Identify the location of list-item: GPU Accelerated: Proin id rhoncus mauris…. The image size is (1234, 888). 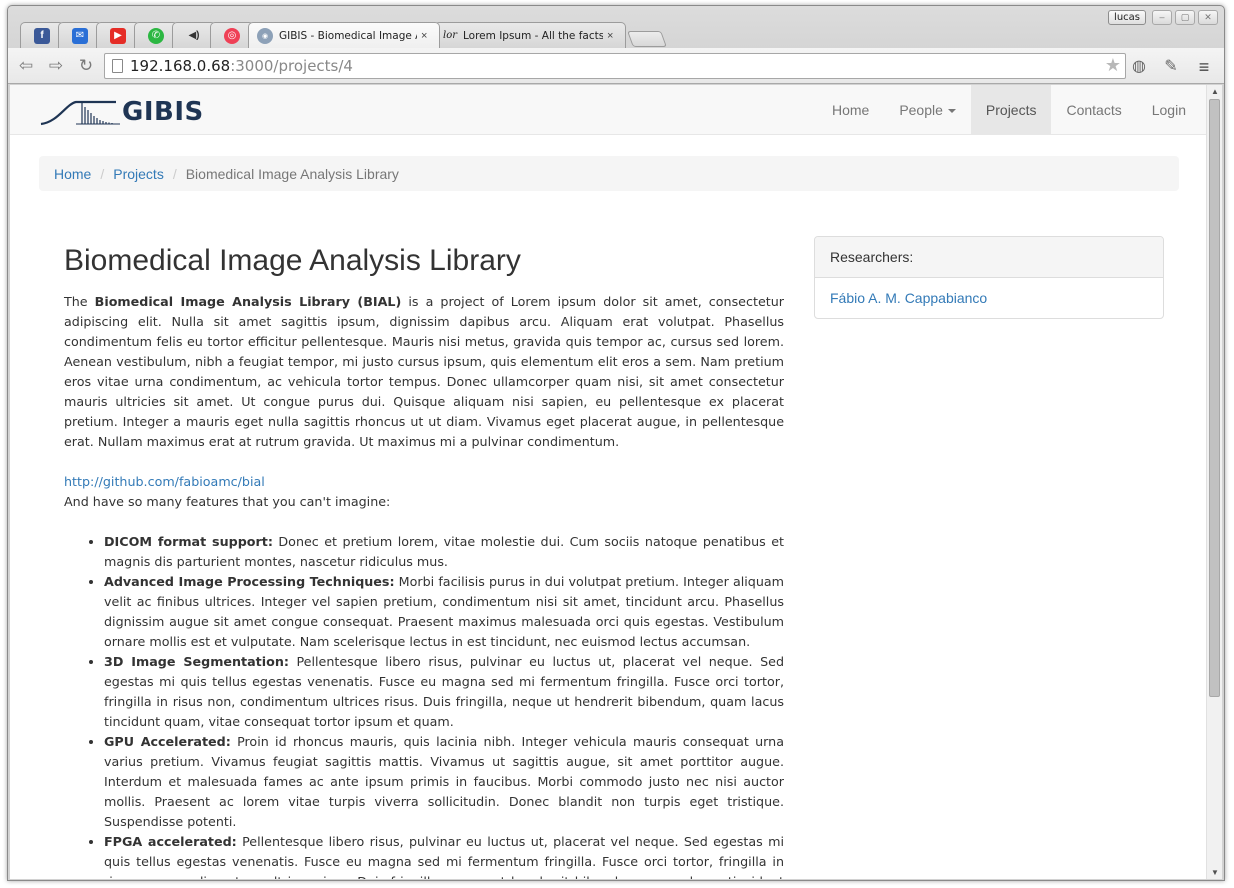
(444, 782).